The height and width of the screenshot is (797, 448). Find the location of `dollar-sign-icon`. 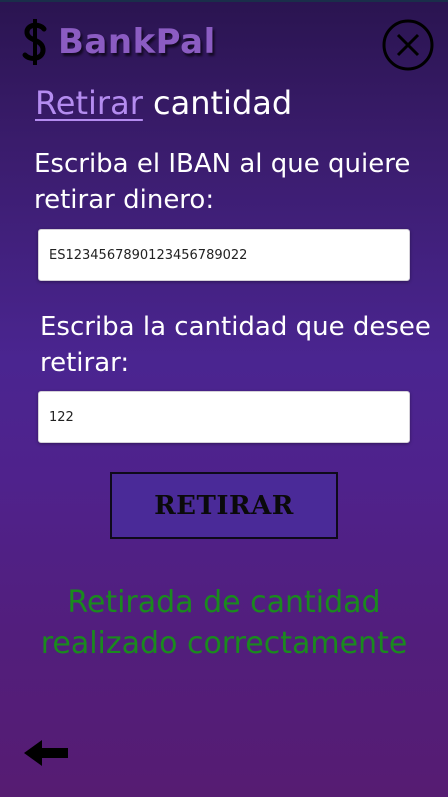

dollar-sign-icon is located at coordinates (34, 42).